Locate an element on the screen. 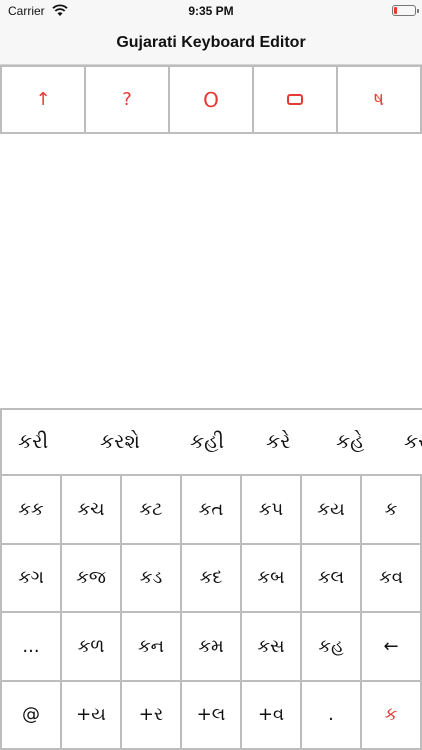  rounded-rect-icon is located at coordinates (295, 99).